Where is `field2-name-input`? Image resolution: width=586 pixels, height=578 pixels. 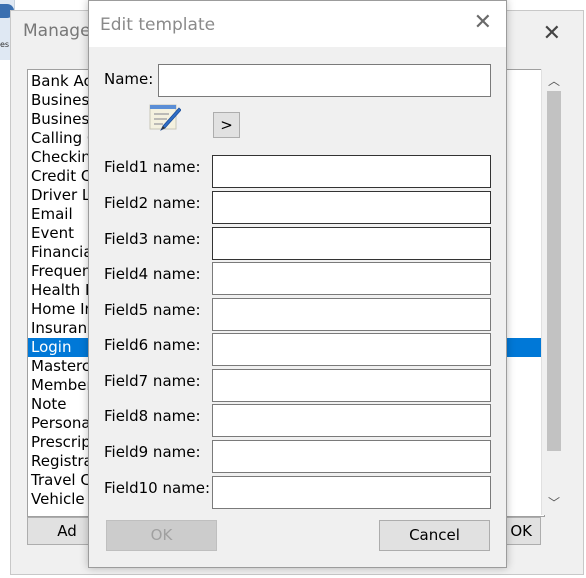
field2-name-input is located at coordinates (351, 207).